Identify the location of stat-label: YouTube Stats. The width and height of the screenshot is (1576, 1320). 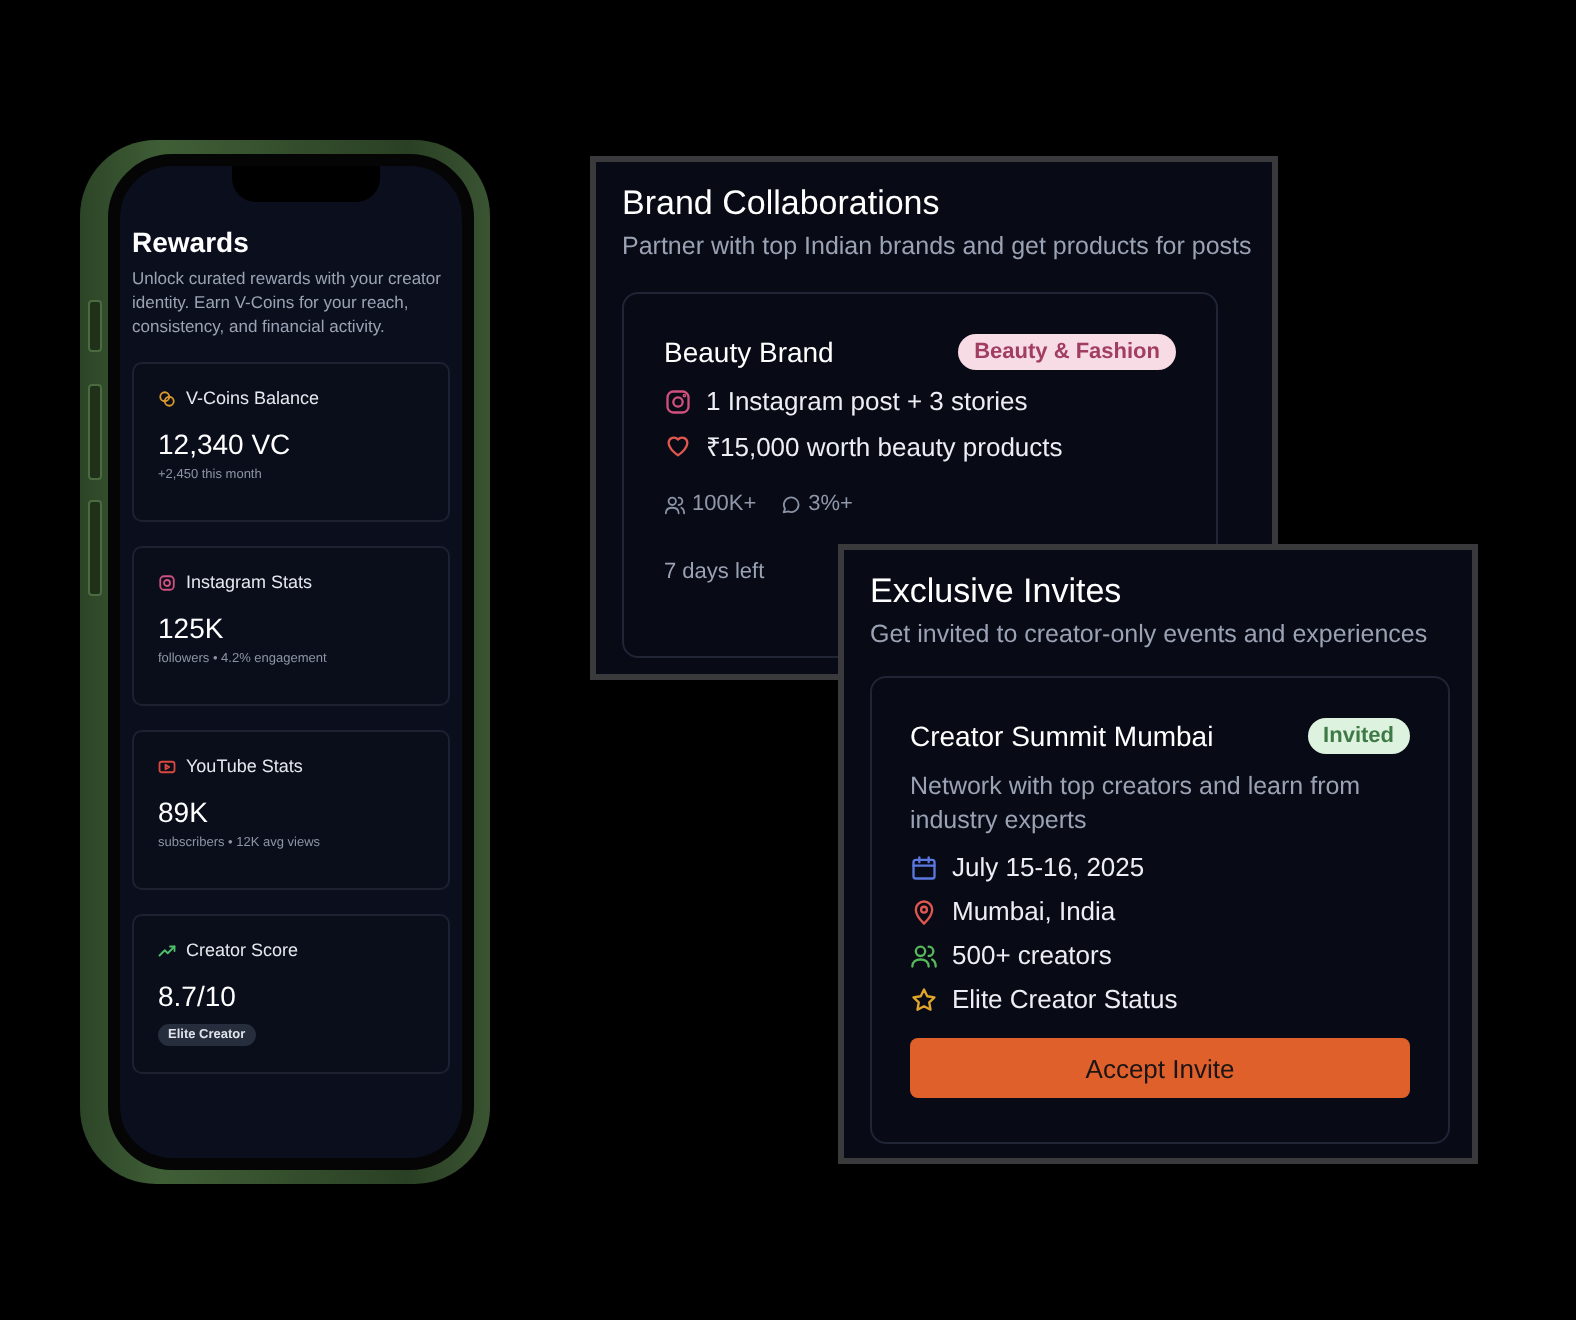
(244, 766).